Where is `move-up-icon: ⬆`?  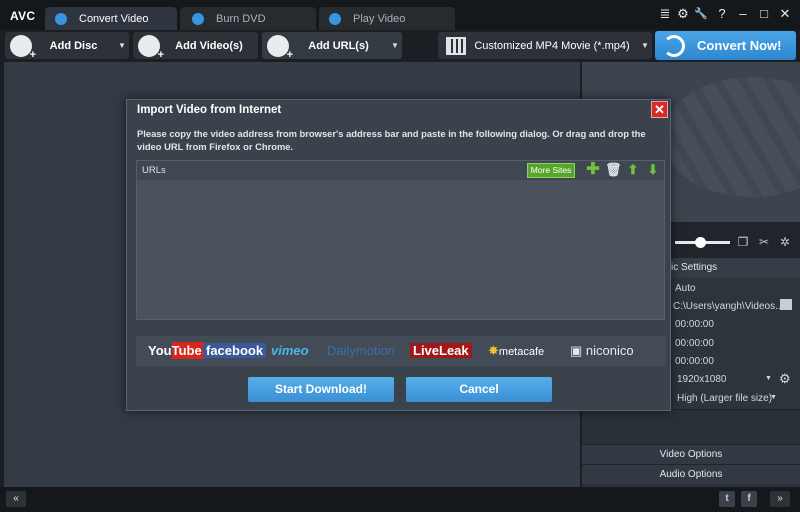
move-up-icon: ⬆ is located at coordinates (633, 170).